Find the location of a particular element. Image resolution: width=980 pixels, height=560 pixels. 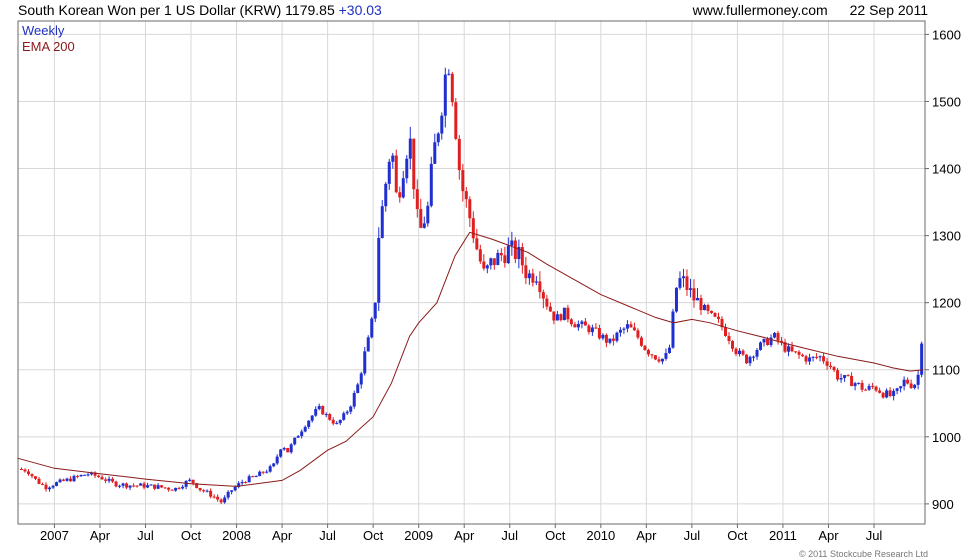

y-tick-label: 1100 is located at coordinates (946, 370).